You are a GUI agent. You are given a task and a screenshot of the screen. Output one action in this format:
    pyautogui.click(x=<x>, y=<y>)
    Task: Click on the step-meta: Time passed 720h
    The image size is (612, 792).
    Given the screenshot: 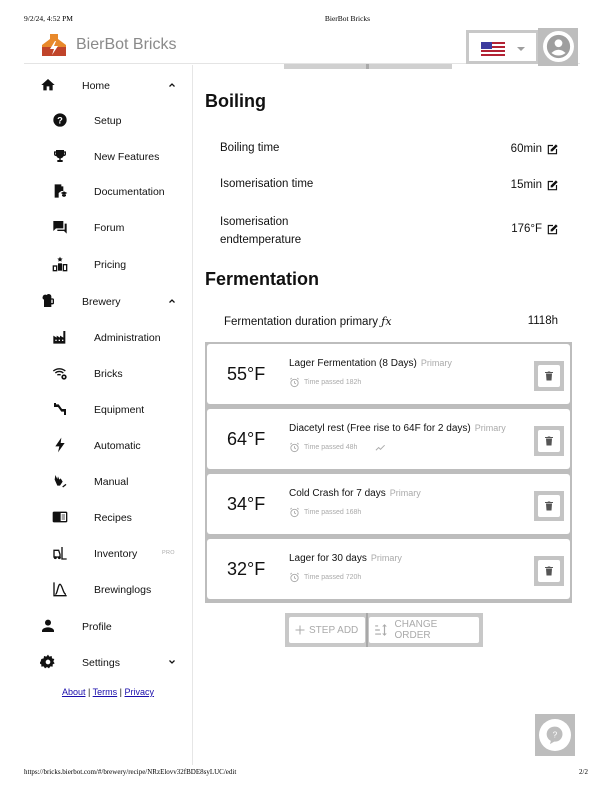 What is the action you would take?
    pyautogui.click(x=325, y=577)
    